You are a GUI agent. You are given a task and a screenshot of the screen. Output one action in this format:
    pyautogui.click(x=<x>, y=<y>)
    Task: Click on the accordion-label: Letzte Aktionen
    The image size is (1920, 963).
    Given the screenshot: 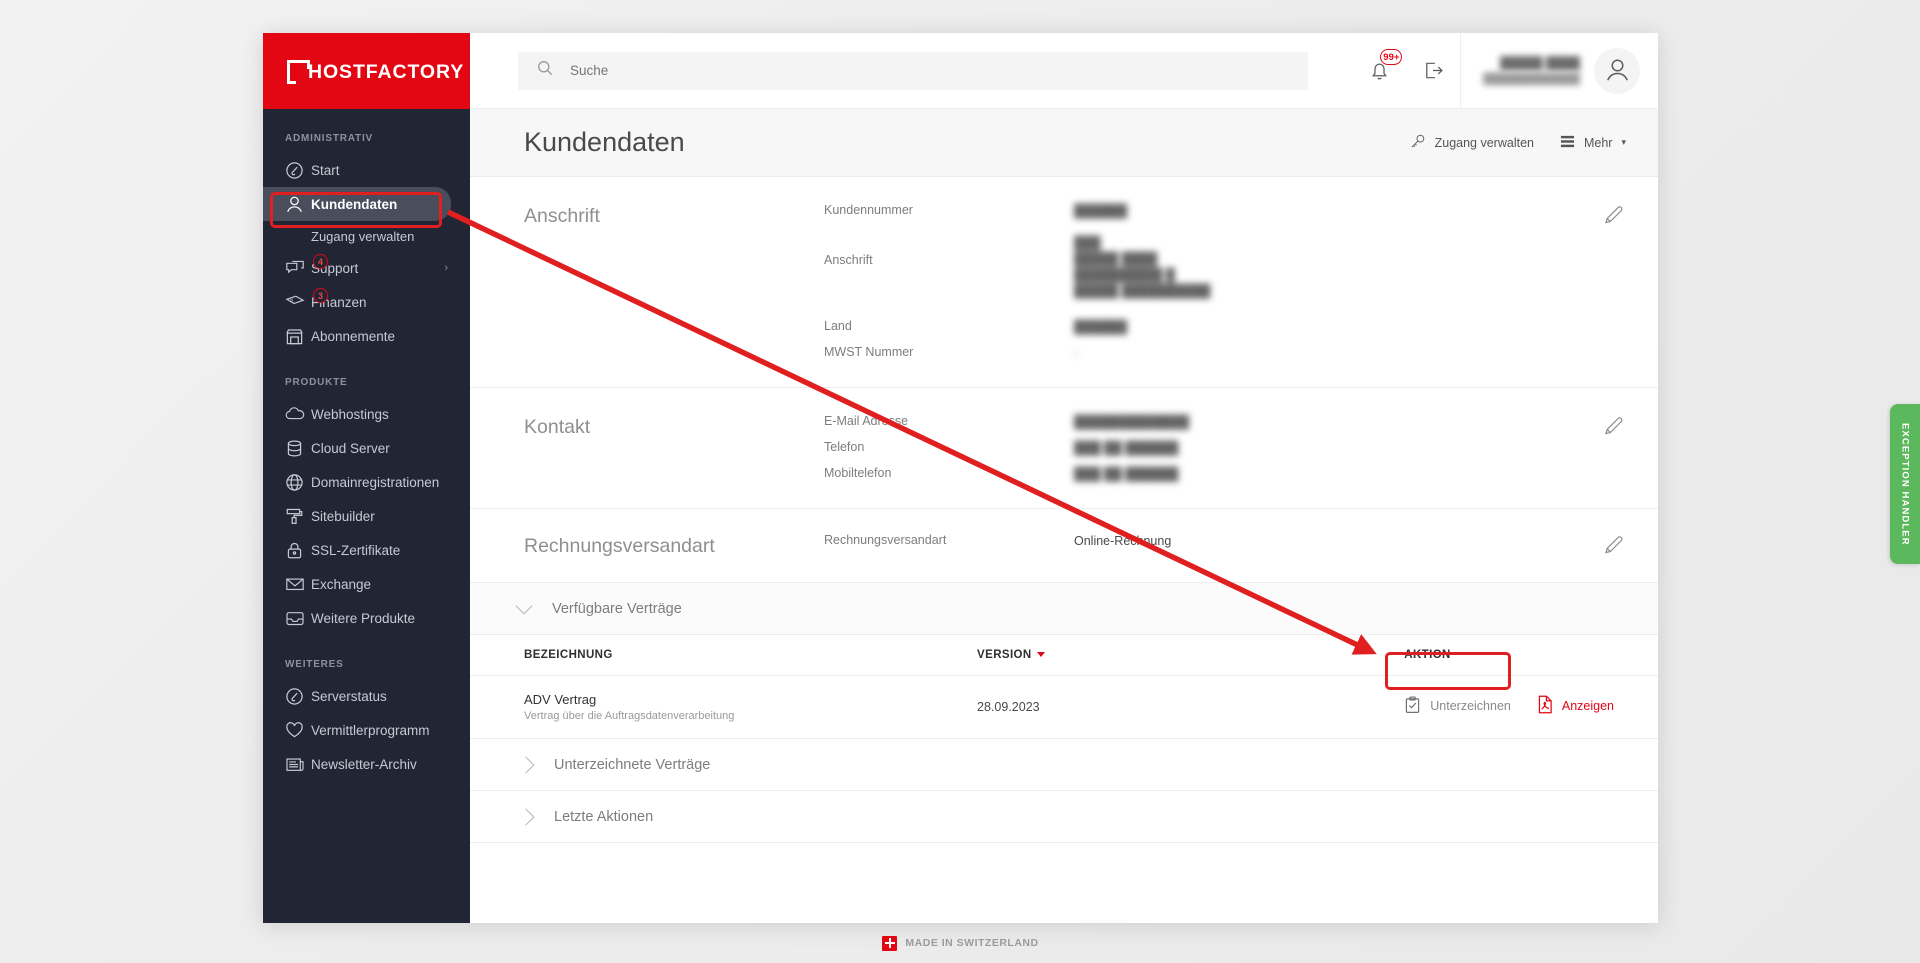 What is the action you would take?
    pyautogui.click(x=604, y=816)
    